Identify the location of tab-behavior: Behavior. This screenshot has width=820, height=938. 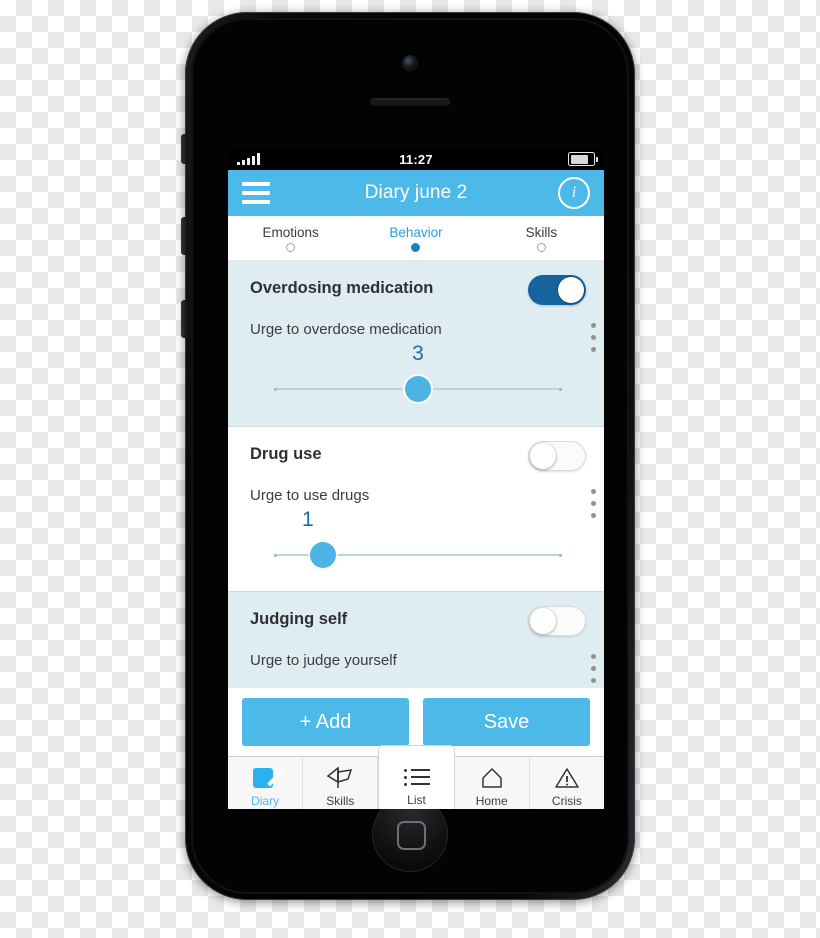
(415, 238).